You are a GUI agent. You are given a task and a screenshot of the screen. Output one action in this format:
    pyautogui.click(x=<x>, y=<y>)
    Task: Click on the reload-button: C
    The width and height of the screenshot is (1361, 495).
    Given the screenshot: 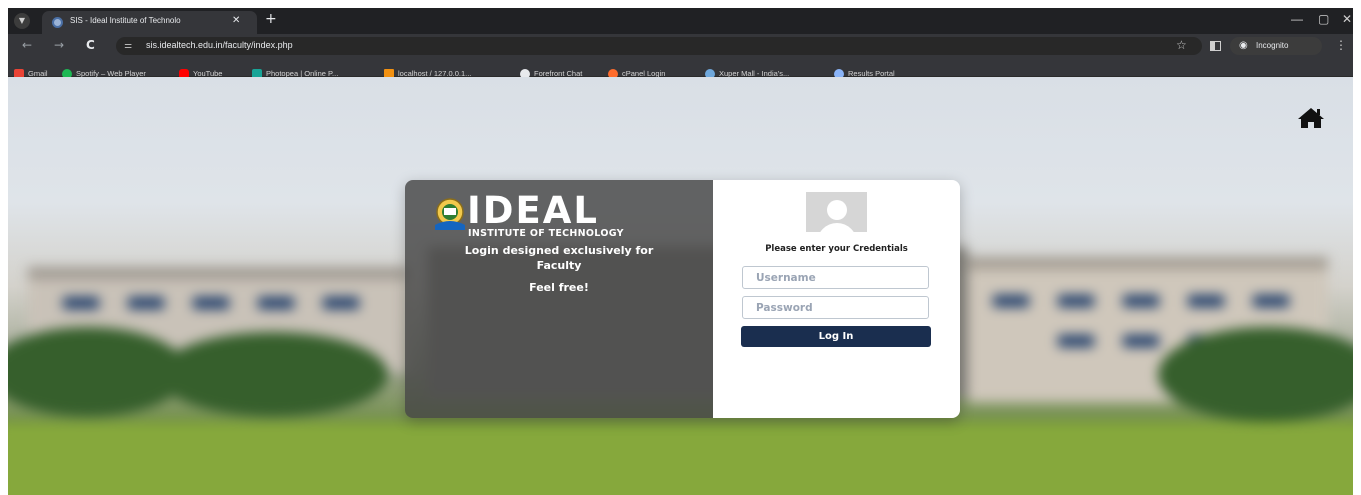 What is the action you would take?
    pyautogui.click(x=90, y=45)
    